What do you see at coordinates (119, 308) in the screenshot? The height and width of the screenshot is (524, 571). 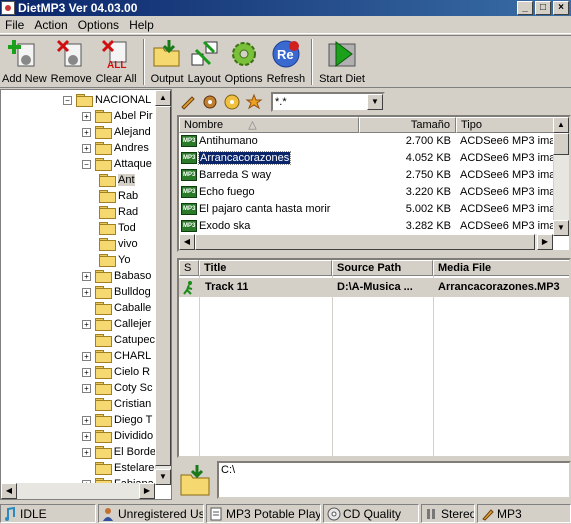 I see `tree-item: Caballe` at bounding box center [119, 308].